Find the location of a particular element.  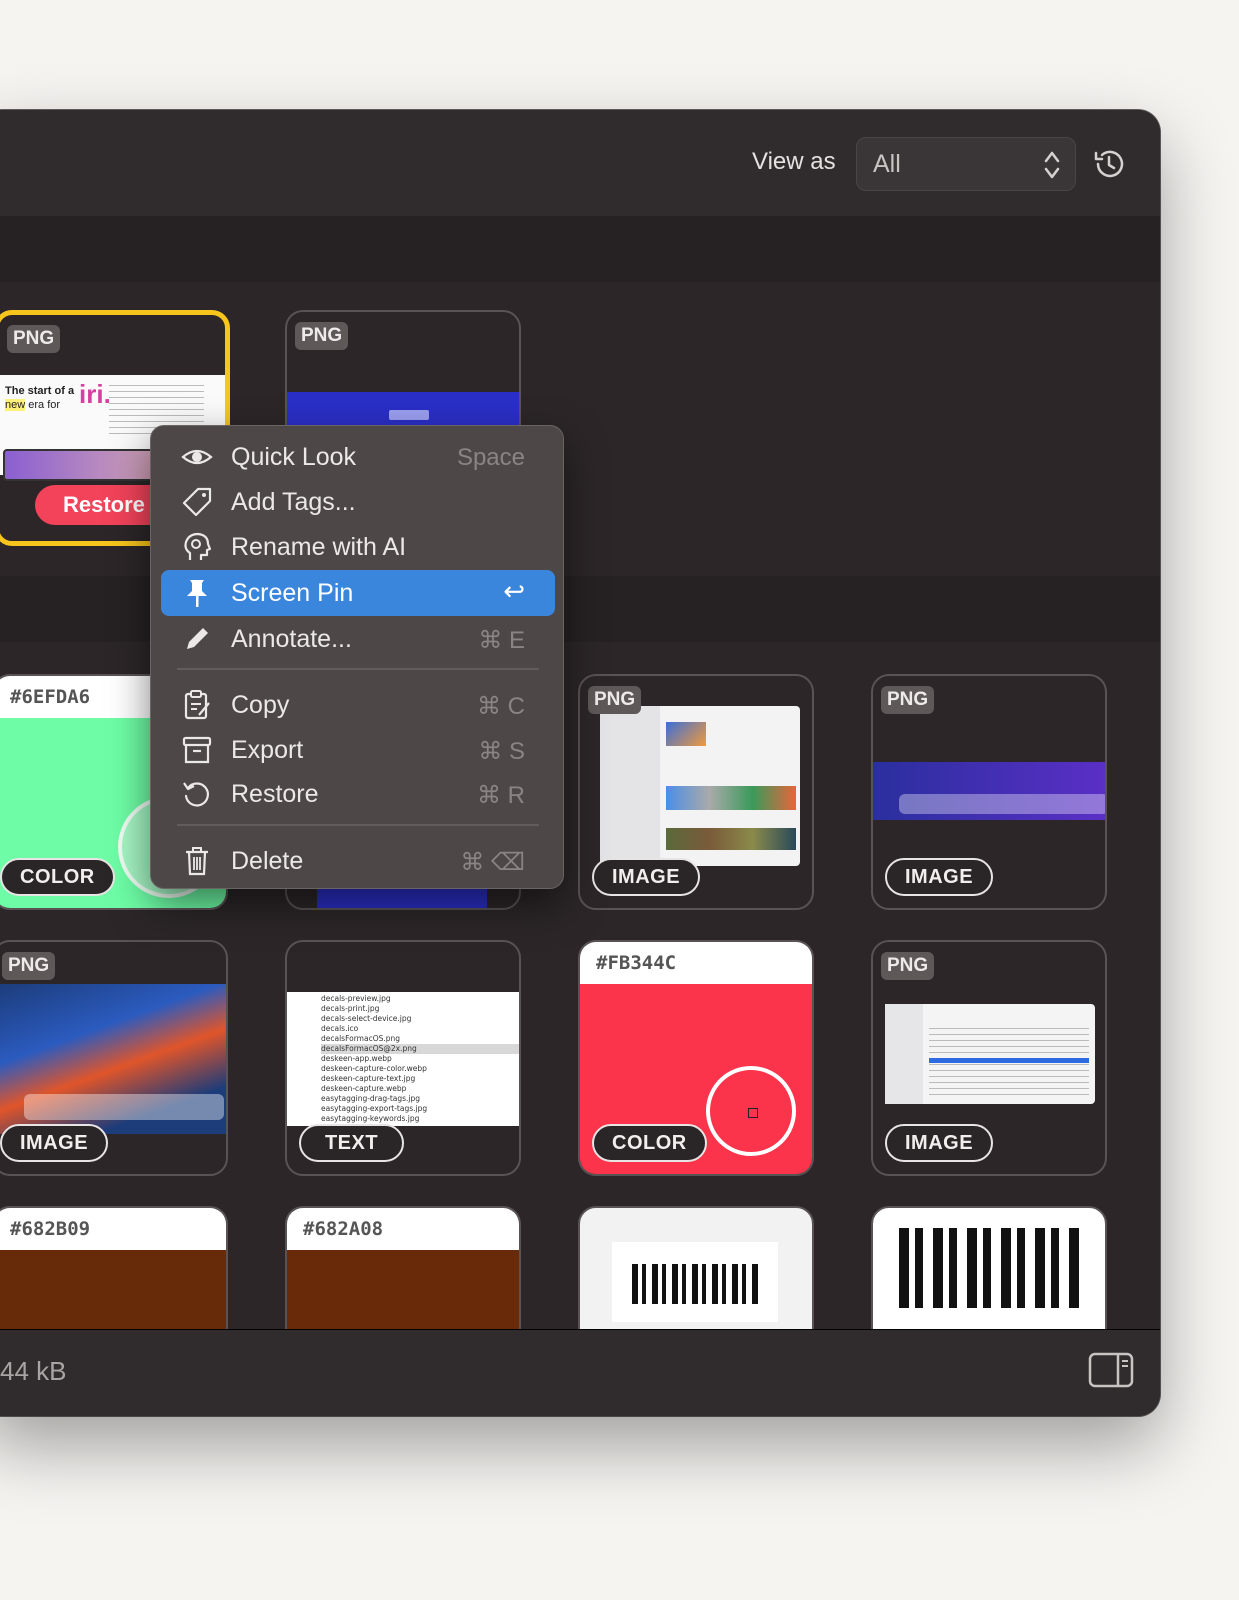

menu-item-export: Export ⌘ S is located at coordinates (358, 750).